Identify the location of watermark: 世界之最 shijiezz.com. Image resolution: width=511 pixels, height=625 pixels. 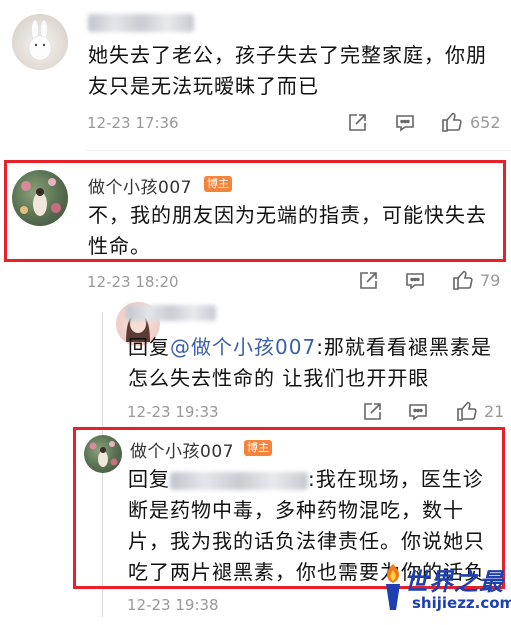
(444, 587).